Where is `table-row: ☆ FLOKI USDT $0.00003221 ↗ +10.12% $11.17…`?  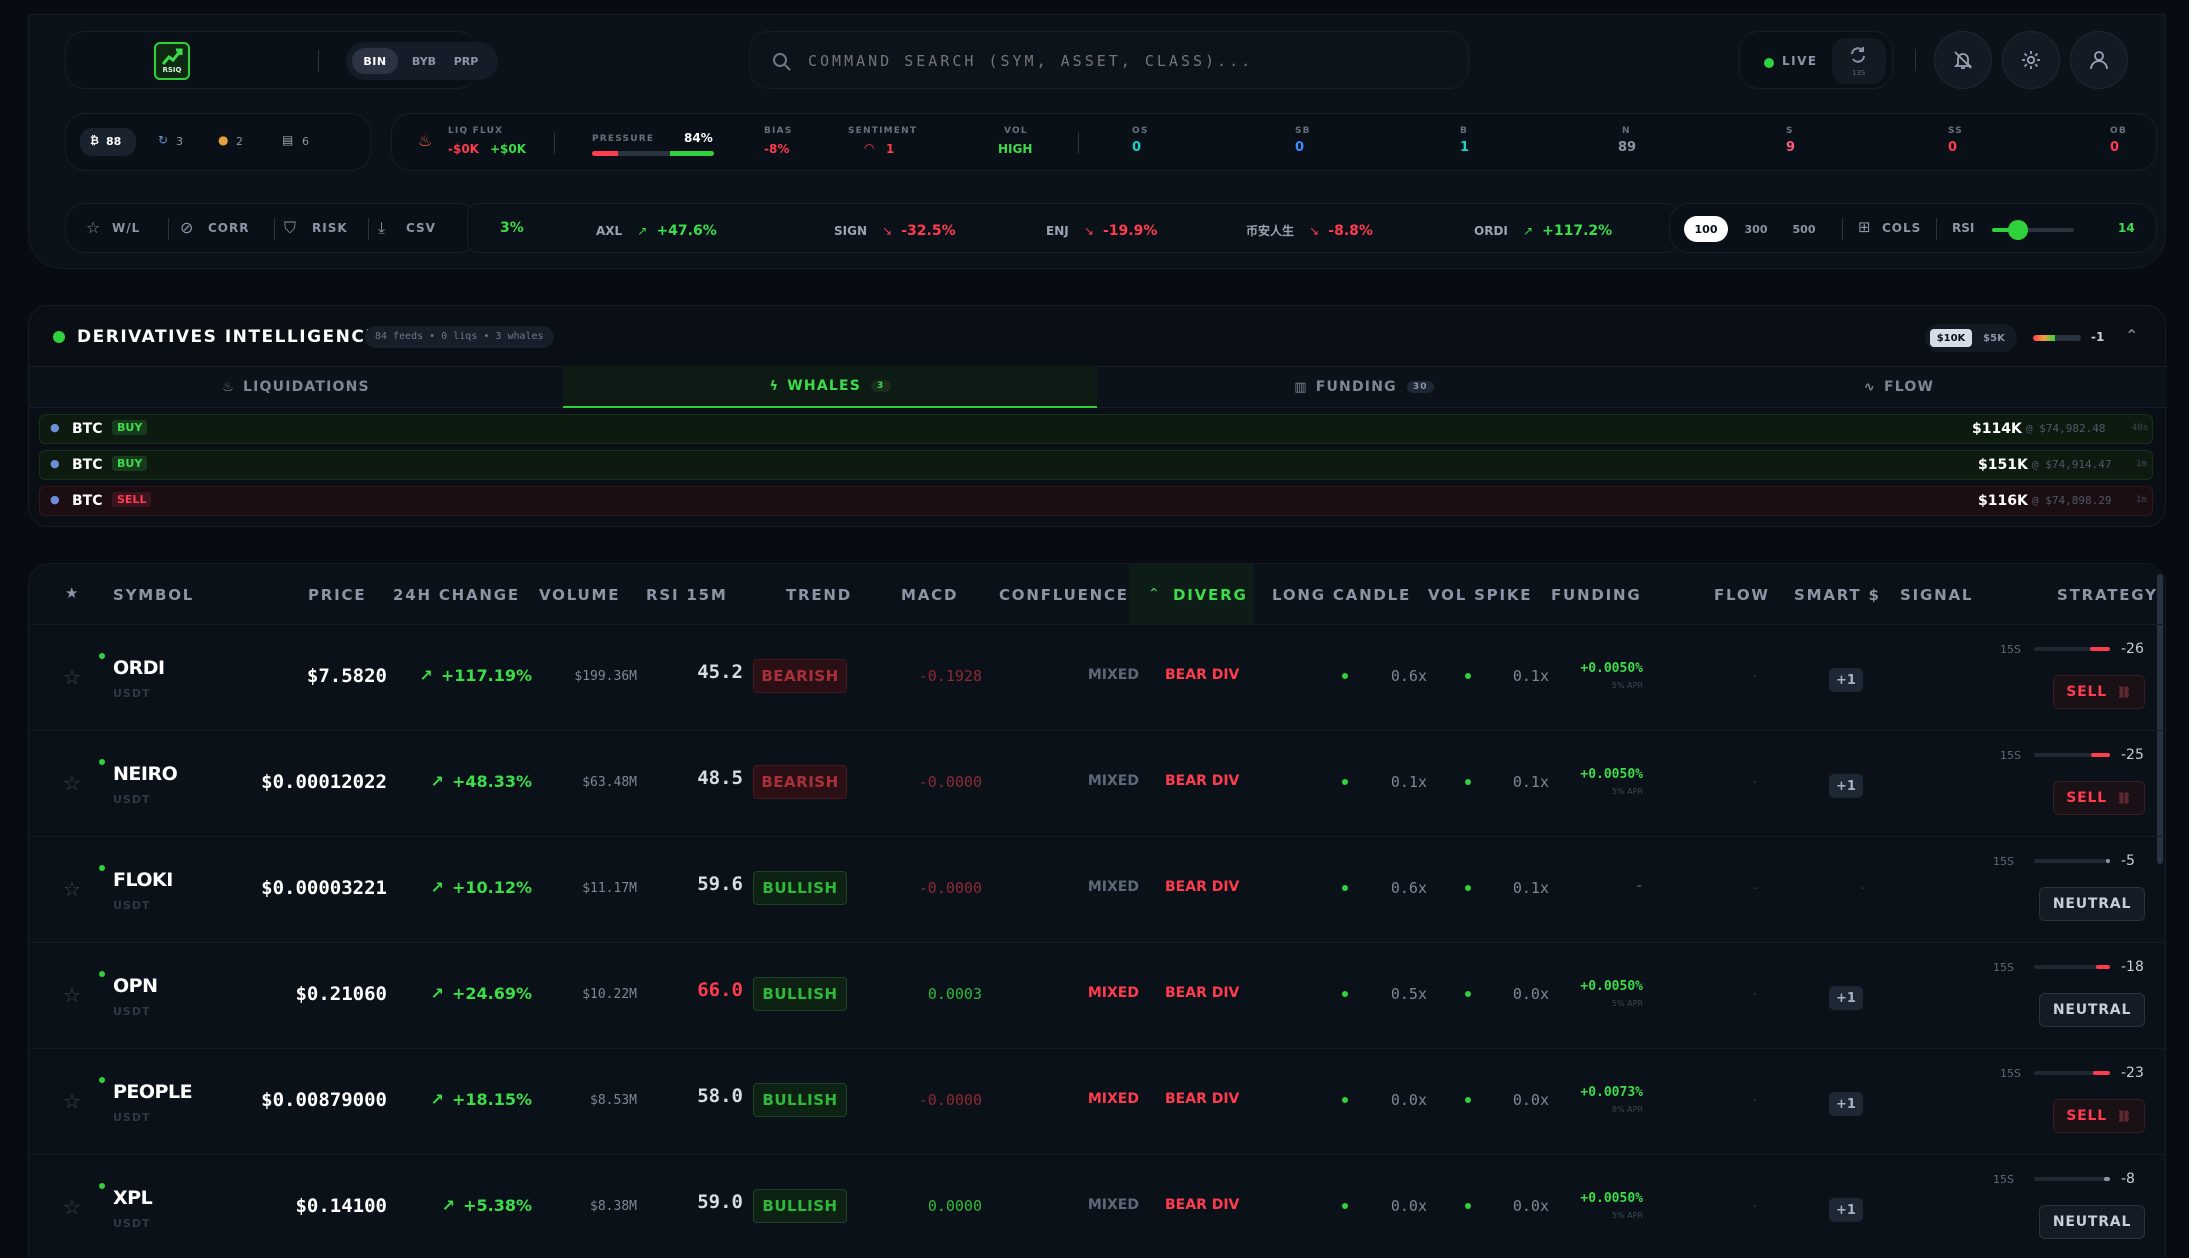 table-row: ☆ FLOKI USDT $0.00003221 ↗ +10.12% $11.17… is located at coordinates (1097, 889).